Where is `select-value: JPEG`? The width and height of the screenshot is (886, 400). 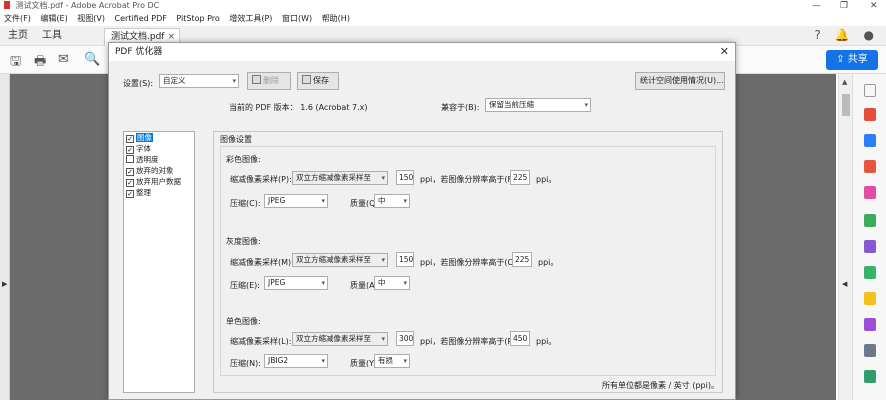
select-value: JPEG is located at coordinates (277, 200).